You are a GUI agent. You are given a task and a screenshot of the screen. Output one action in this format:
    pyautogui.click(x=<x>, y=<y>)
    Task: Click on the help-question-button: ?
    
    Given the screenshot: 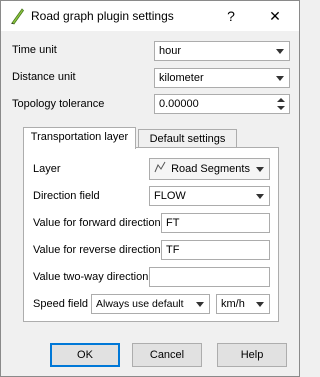 What is the action you would take?
    pyautogui.click(x=231, y=16)
    